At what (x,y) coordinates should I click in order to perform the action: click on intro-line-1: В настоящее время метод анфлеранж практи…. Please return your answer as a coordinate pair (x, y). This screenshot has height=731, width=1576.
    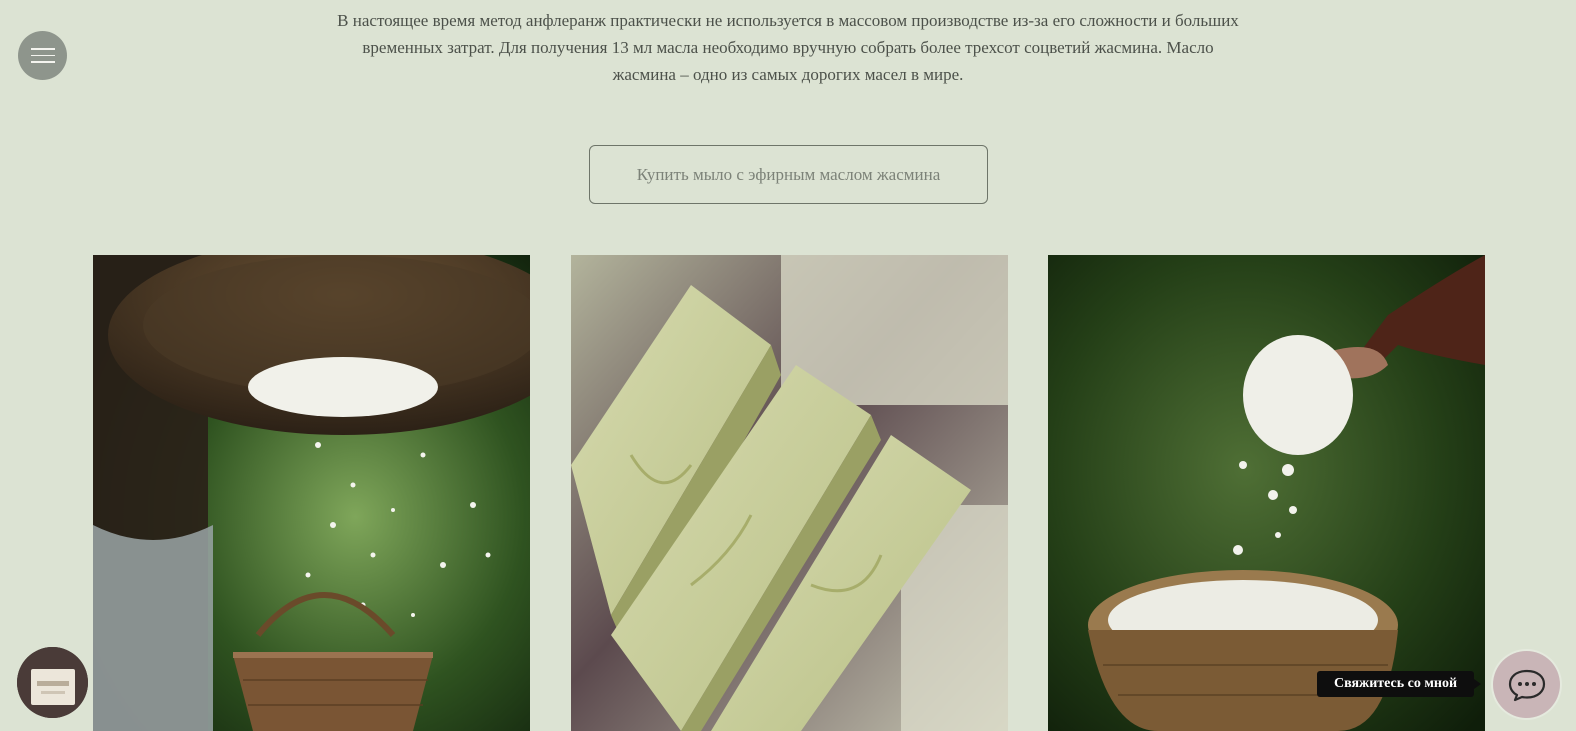
    Looking at the image, I should click on (788, 20).